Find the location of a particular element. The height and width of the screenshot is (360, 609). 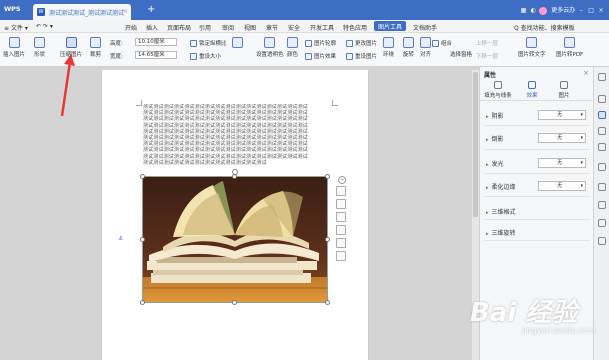

undo-icon: ↶ ↷ ▾ is located at coordinates (44, 26).